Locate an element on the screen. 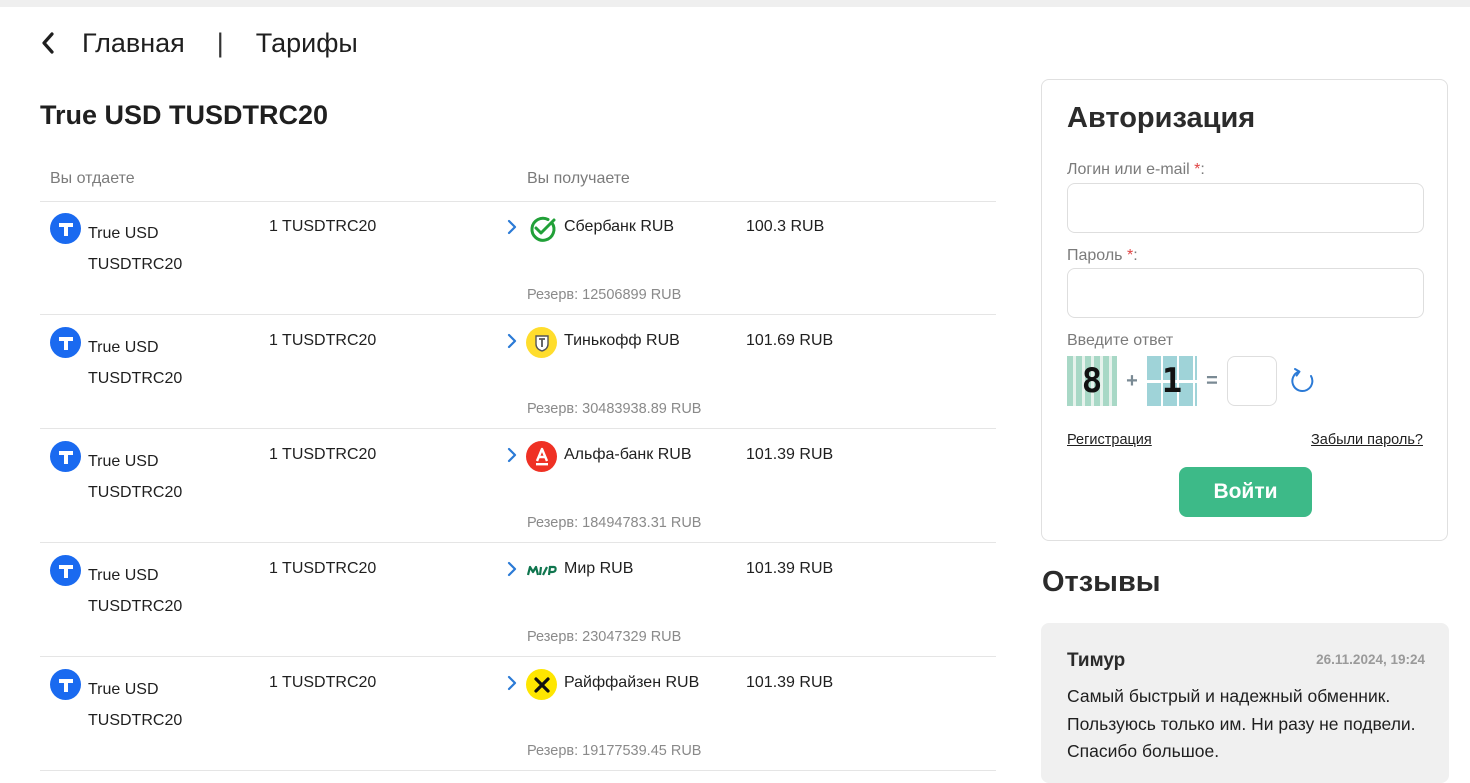  captcha-image-first: 8 is located at coordinates (1092, 381).